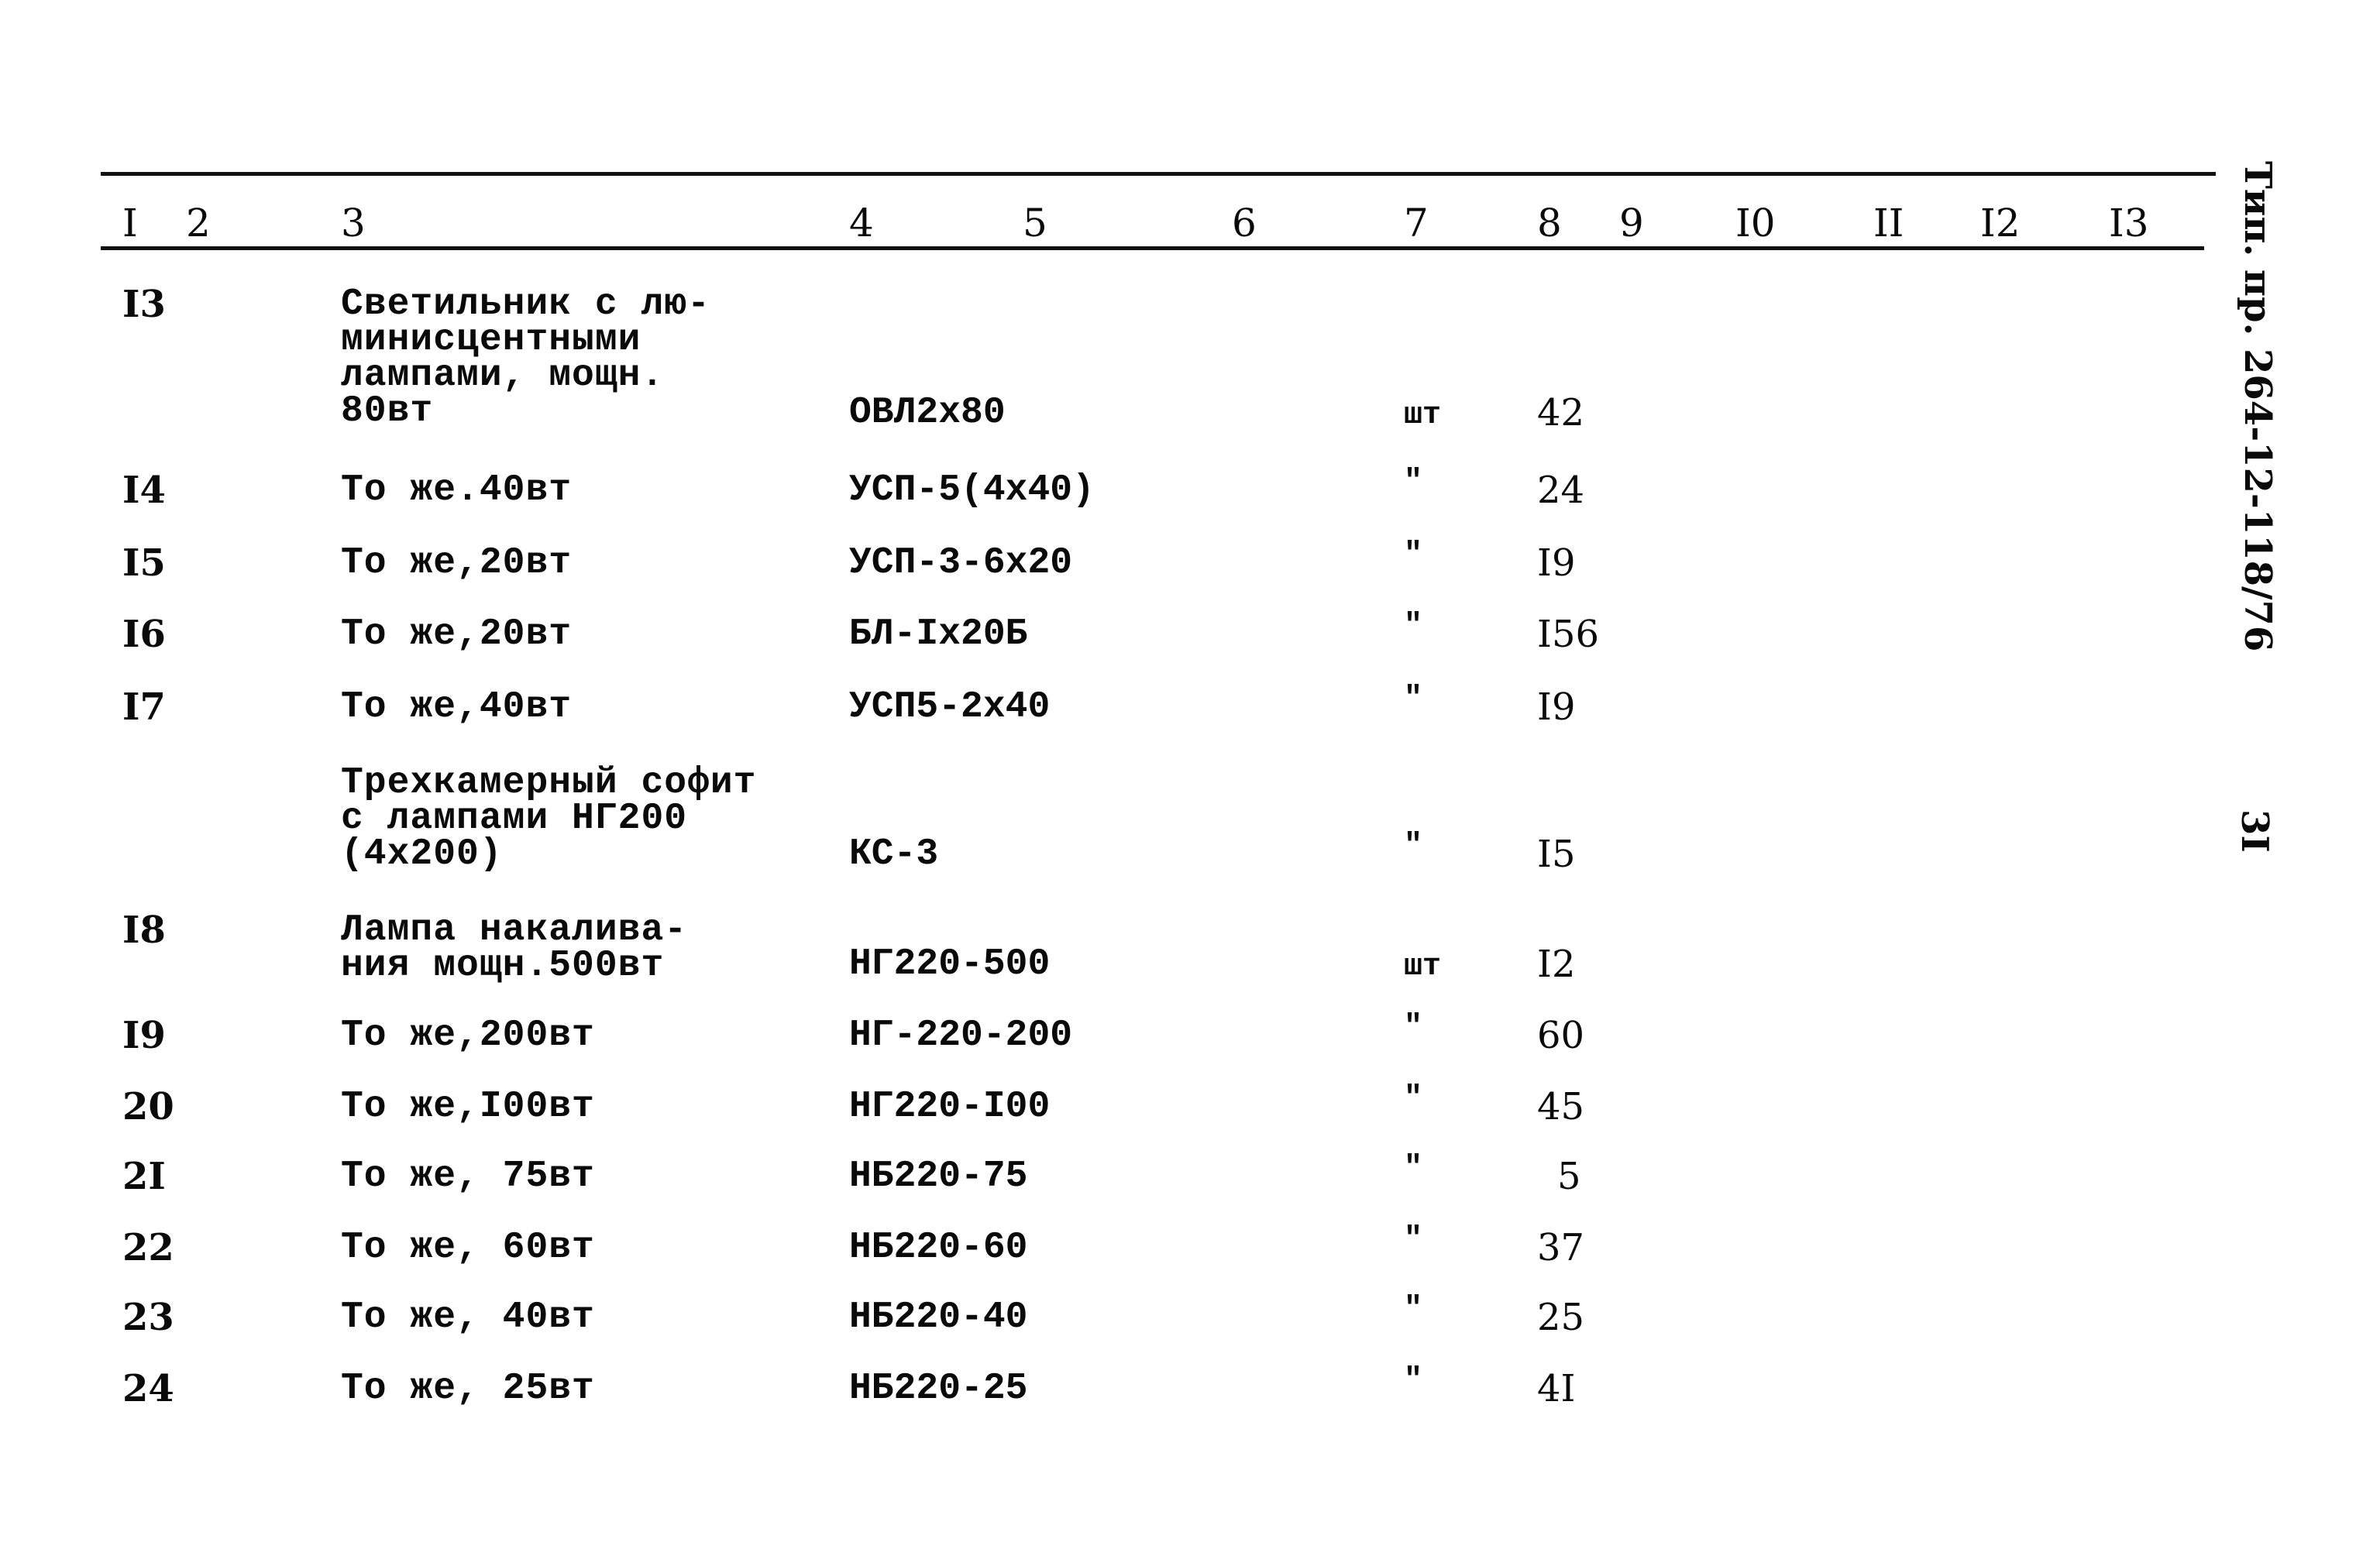 The image size is (2380, 1556). Describe the element at coordinates (950, 964) in the screenshot. I see `item-mark: НГ220-500` at that location.